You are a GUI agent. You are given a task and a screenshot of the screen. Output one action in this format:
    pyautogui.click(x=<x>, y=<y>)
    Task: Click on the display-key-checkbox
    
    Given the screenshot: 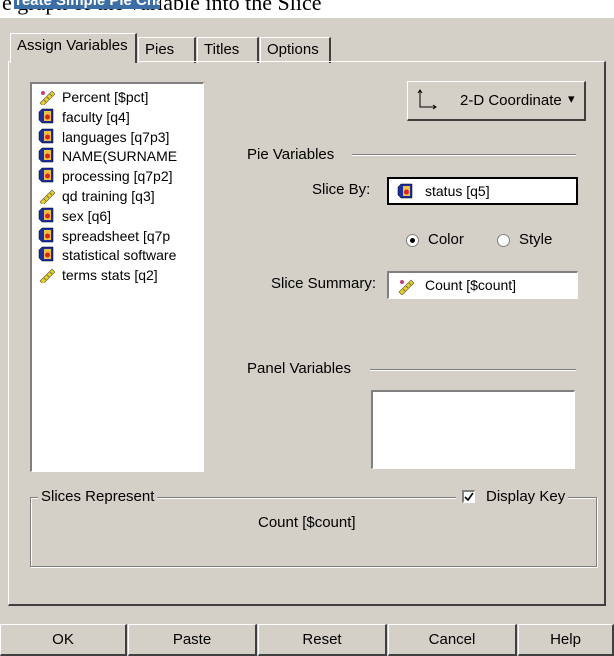 What is the action you would take?
    pyautogui.click(x=468, y=496)
    